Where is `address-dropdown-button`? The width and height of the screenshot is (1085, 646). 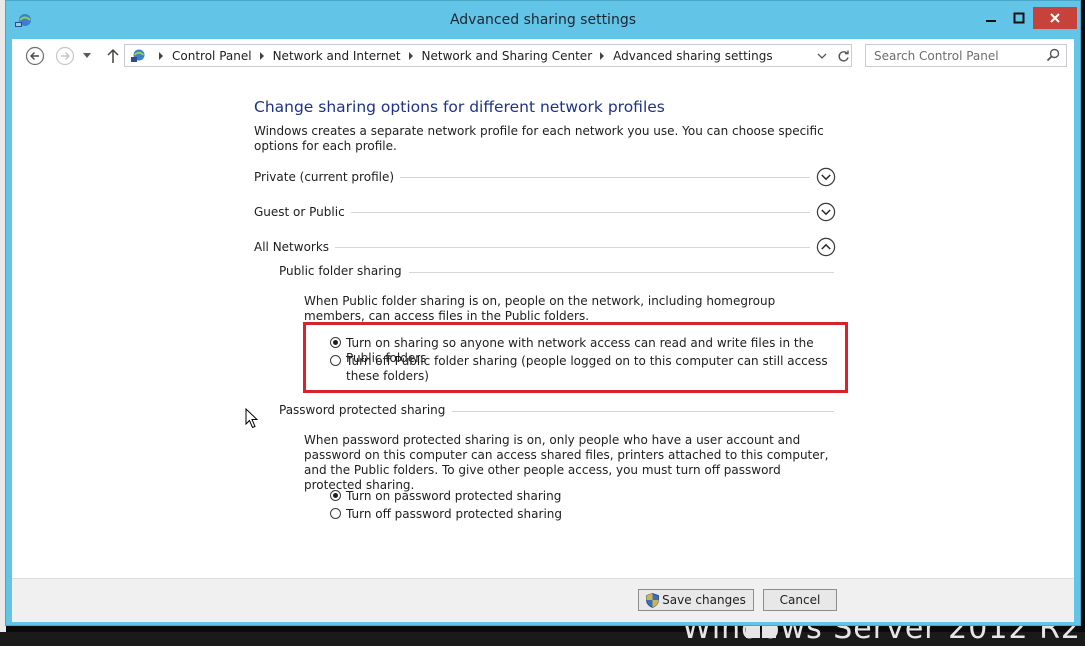 address-dropdown-button is located at coordinates (822, 56).